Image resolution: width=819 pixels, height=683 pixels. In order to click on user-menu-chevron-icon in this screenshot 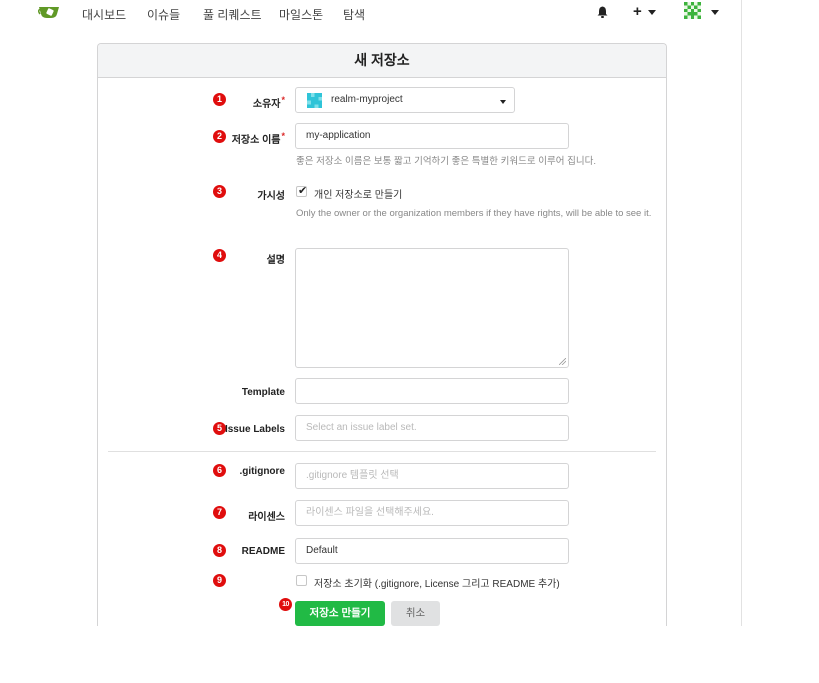, I will do `click(715, 12)`.